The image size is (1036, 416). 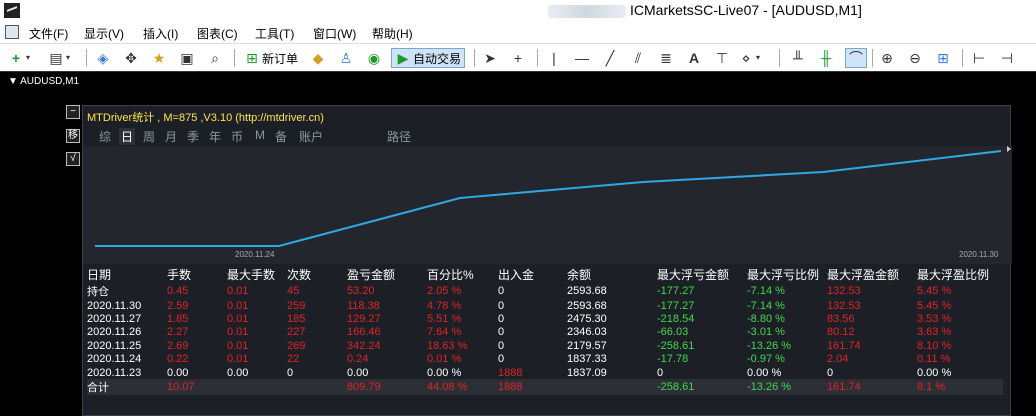 I want to click on table-cell: 5.45 %, so click(x=934, y=305).